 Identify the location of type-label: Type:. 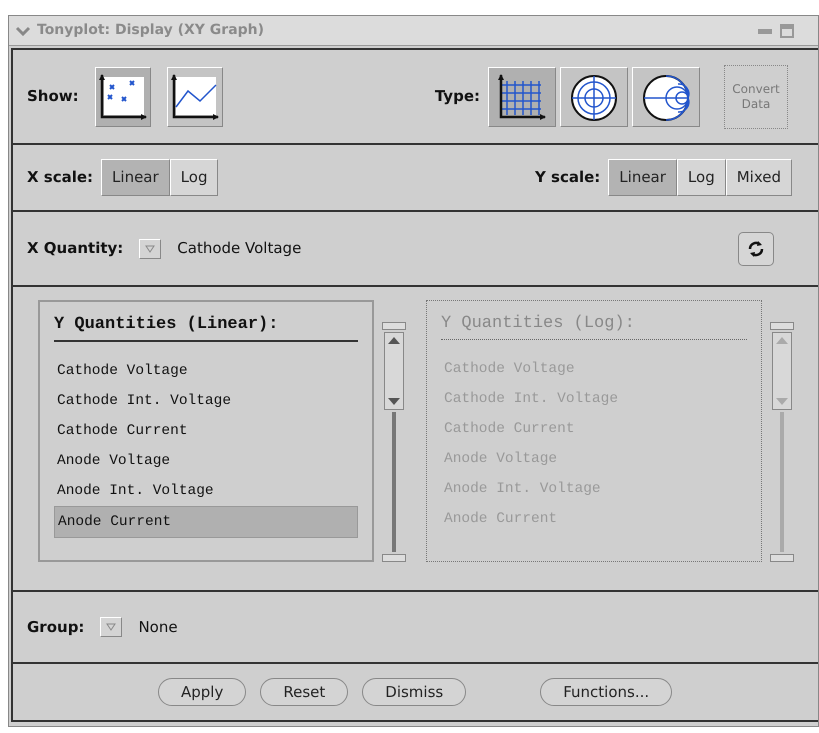
(457, 97).